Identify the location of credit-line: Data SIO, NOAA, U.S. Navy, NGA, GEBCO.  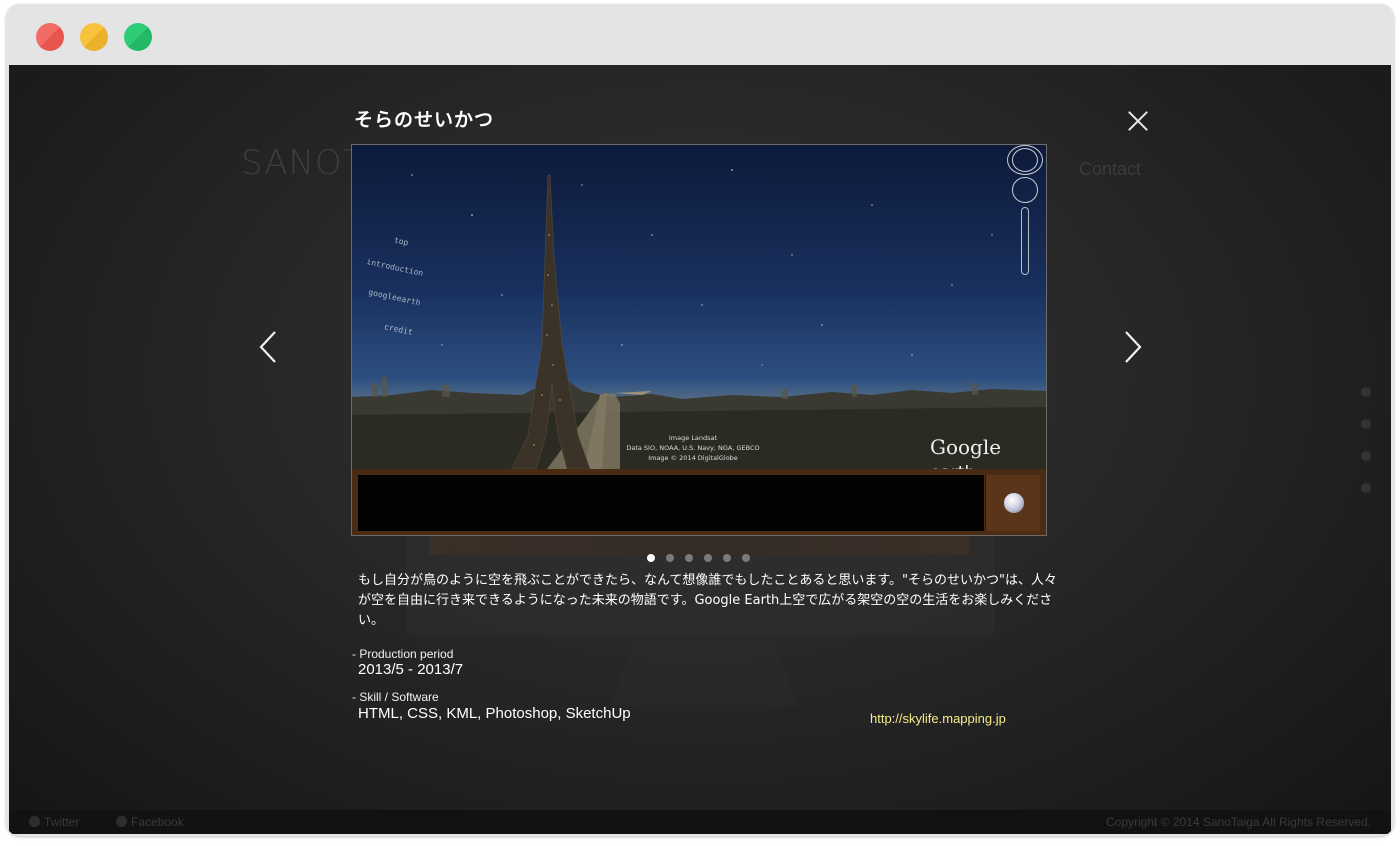
(693, 448).